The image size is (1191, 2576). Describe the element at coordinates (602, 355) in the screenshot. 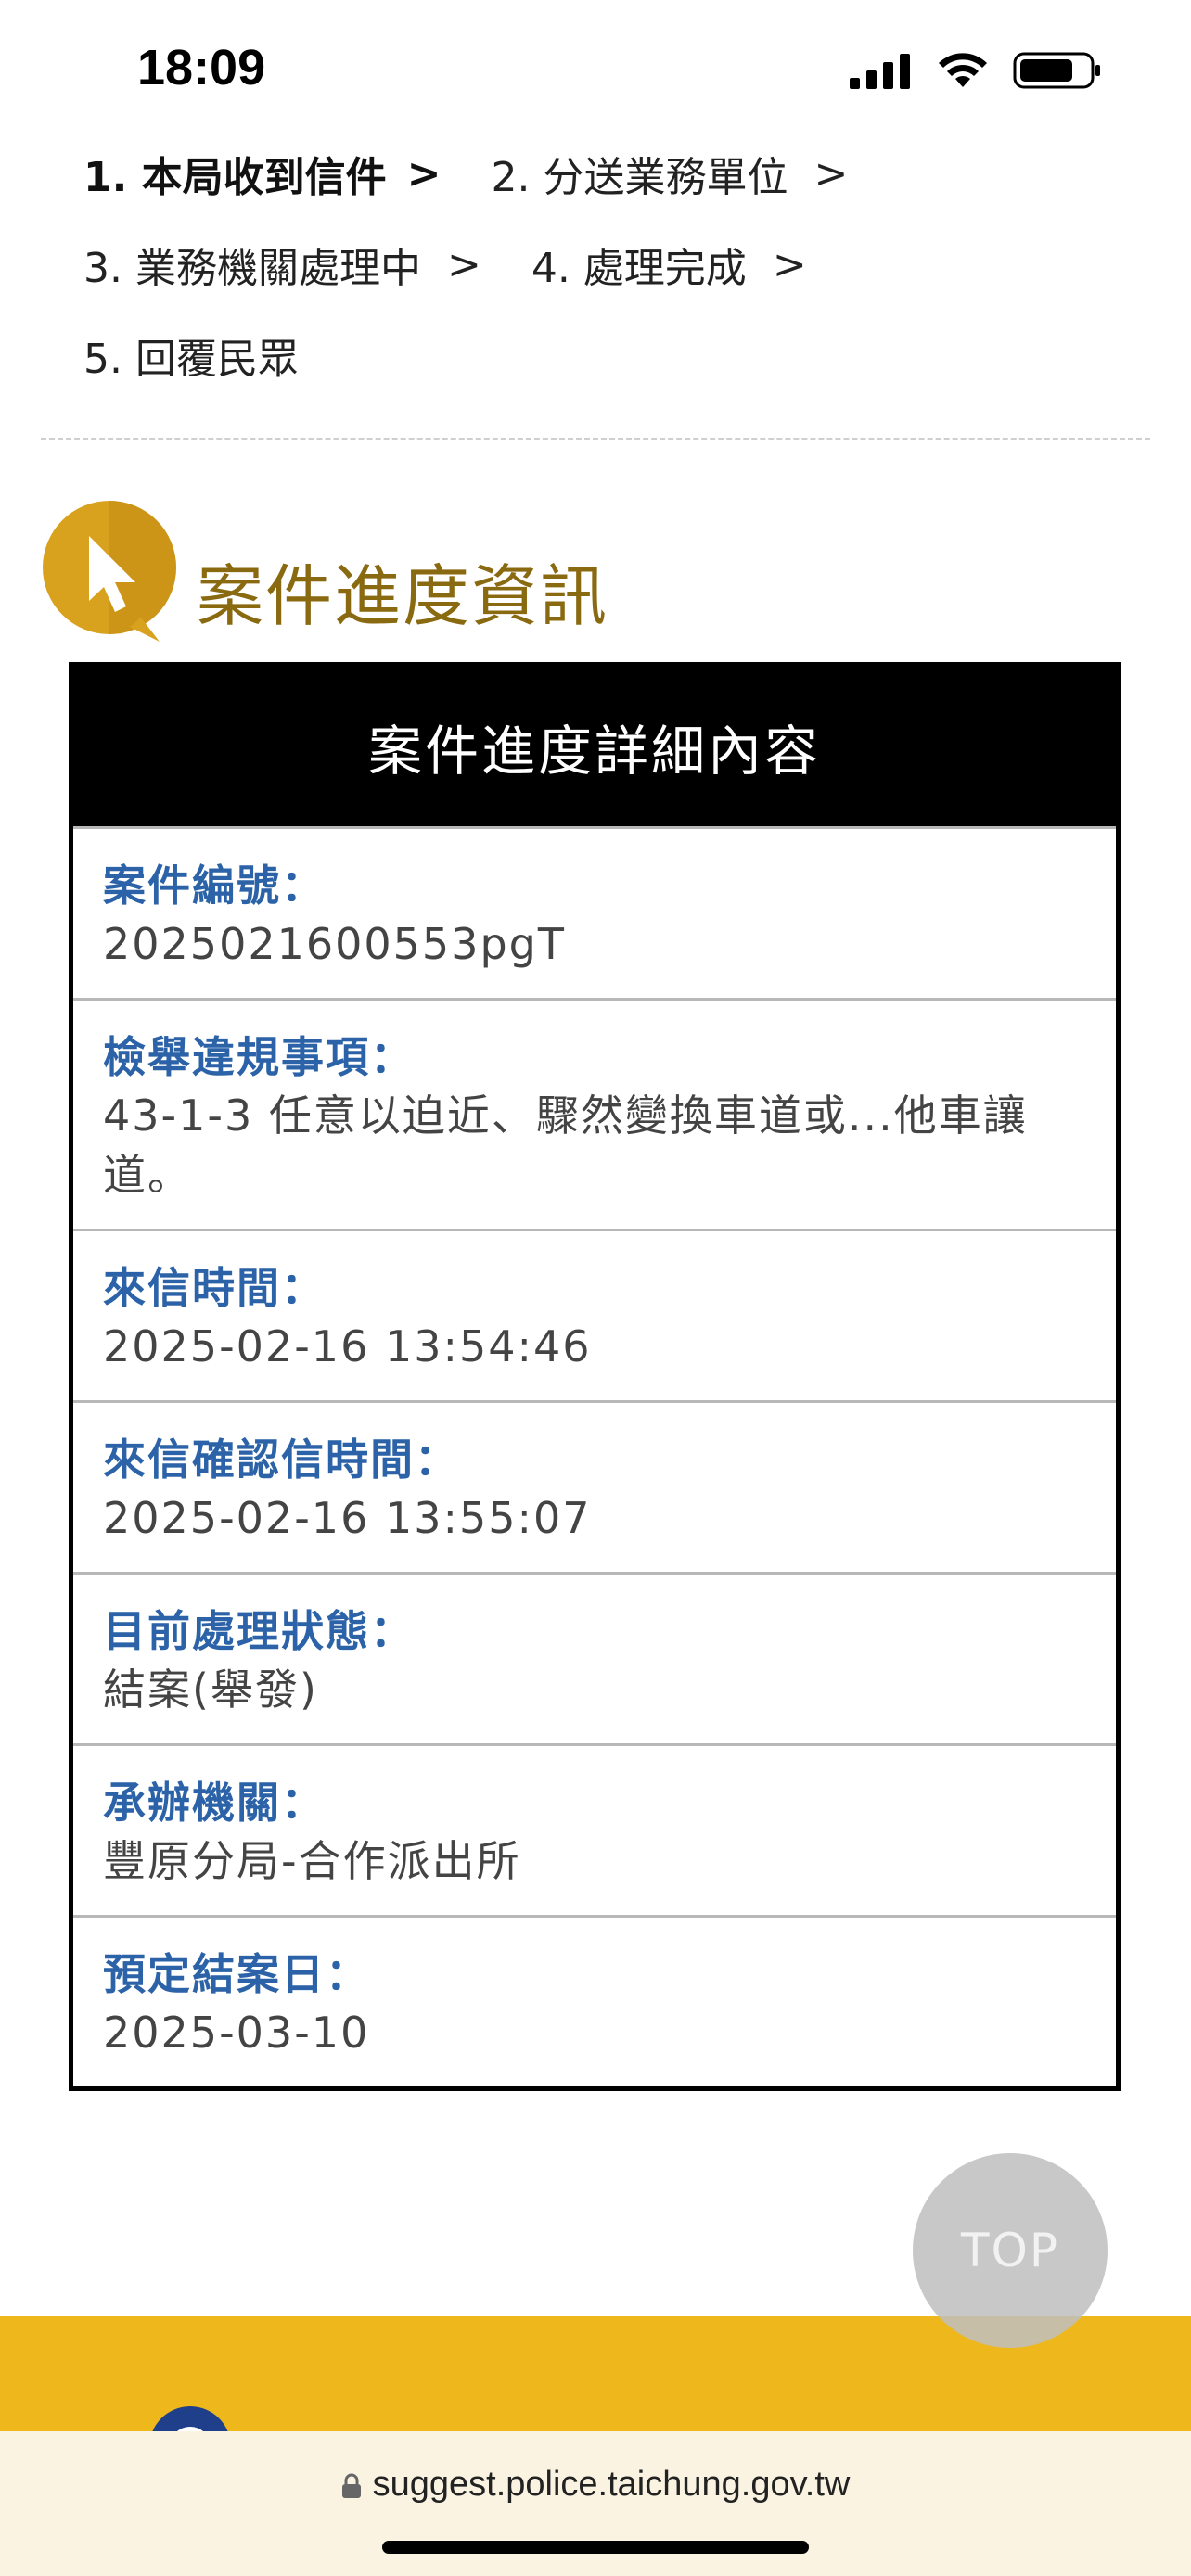

I see `steps-row-3: 5. 回覆民眾` at that location.